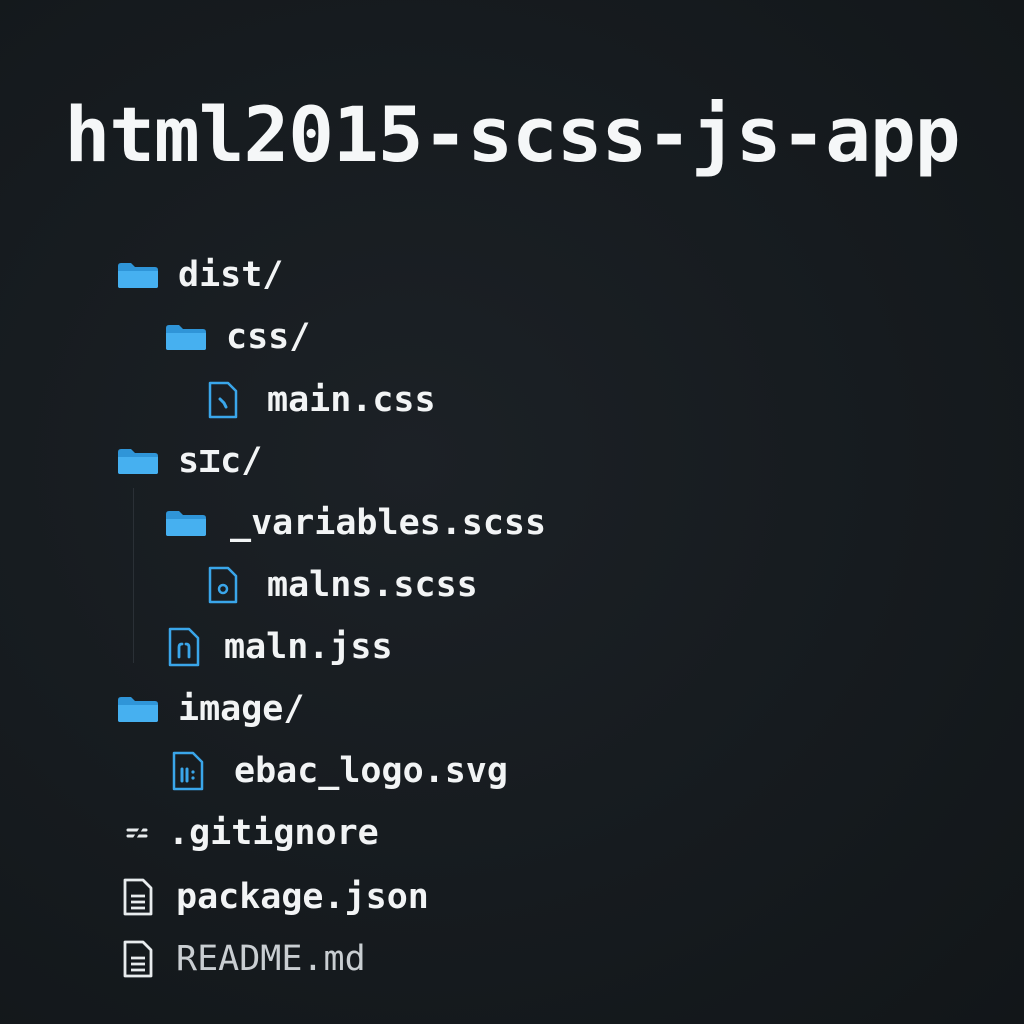 The width and height of the screenshot is (1024, 1024). What do you see at coordinates (271, 959) in the screenshot?
I see `tree-item-label: README.md` at bounding box center [271, 959].